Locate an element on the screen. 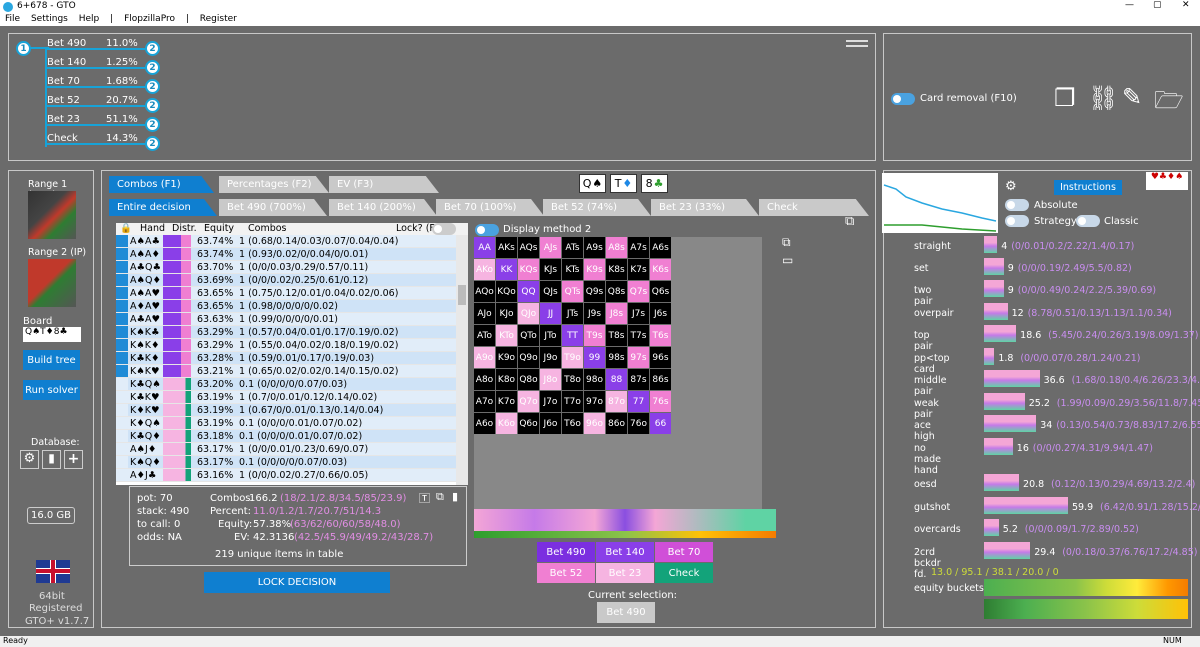  tab-decision-2: Bet 140 (200%) is located at coordinates (383, 207).